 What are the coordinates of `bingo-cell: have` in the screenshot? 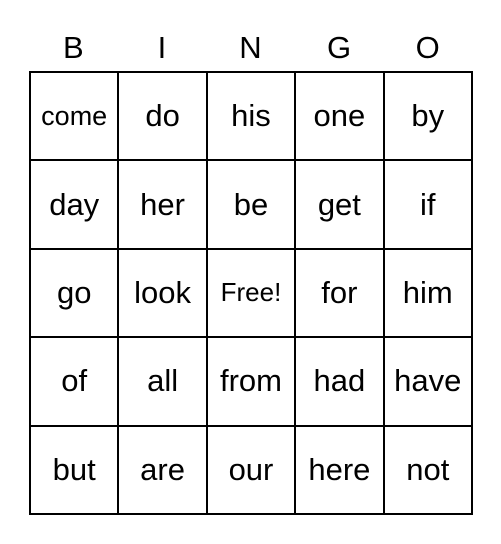 It's located at (428, 381).